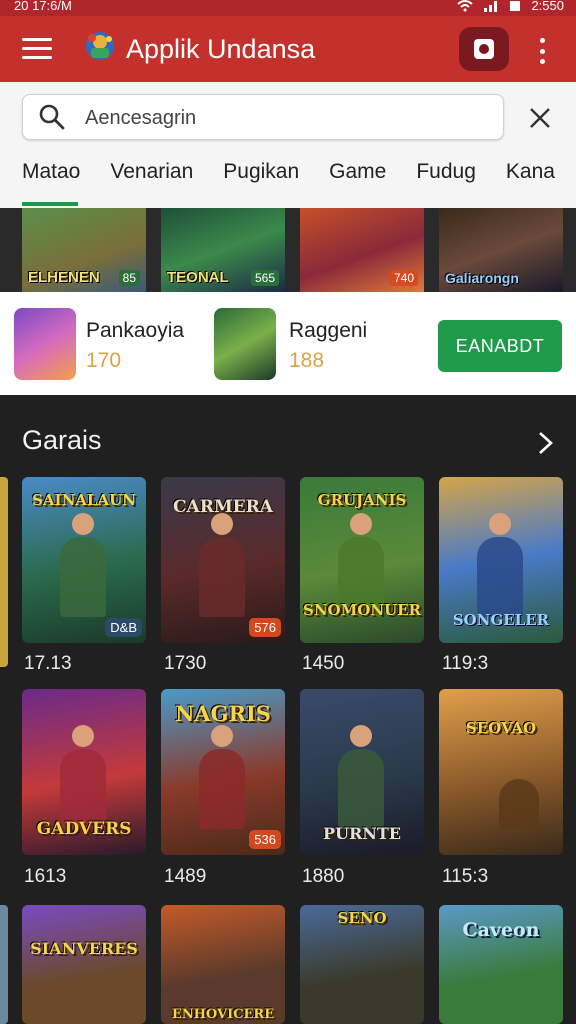 This screenshot has height=1024, width=576. What do you see at coordinates (245, 344) in the screenshot?
I see `app-icon-raggeni` at bounding box center [245, 344].